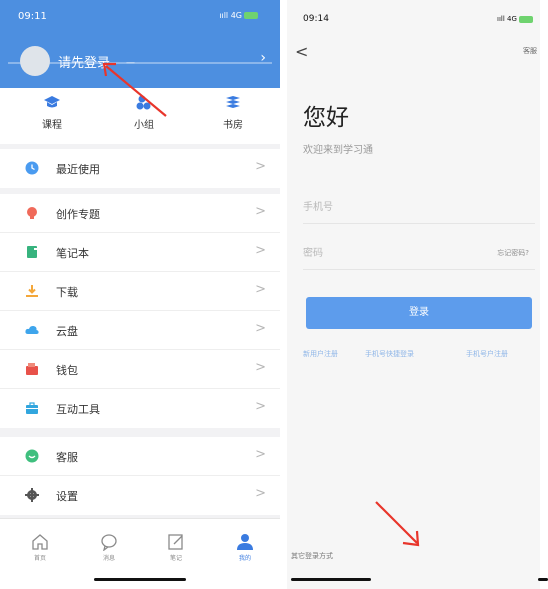 This screenshot has width=548, height=589. Describe the element at coordinates (313, 253) in the screenshot. I see `password-placeholder: 密码` at that location.